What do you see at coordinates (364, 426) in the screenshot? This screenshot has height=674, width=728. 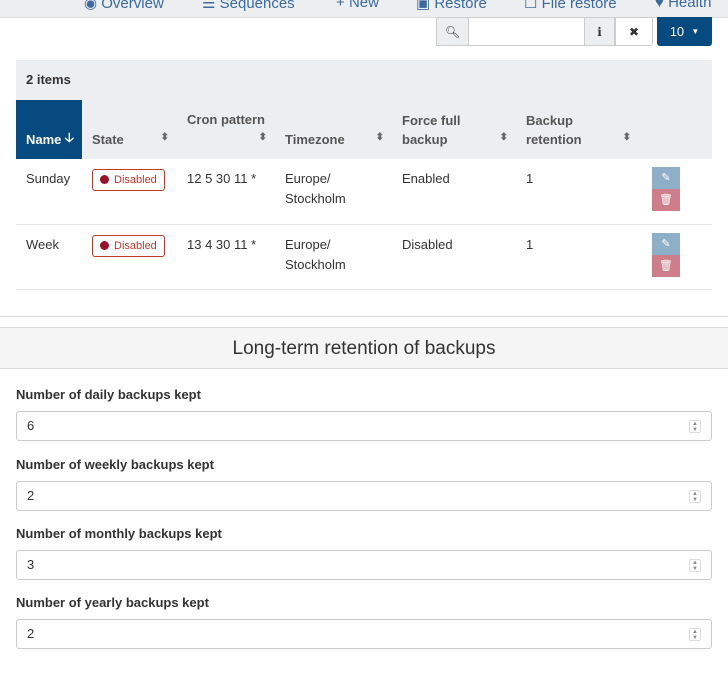 I see `daily-input: 6 ▲ ▼` at bounding box center [364, 426].